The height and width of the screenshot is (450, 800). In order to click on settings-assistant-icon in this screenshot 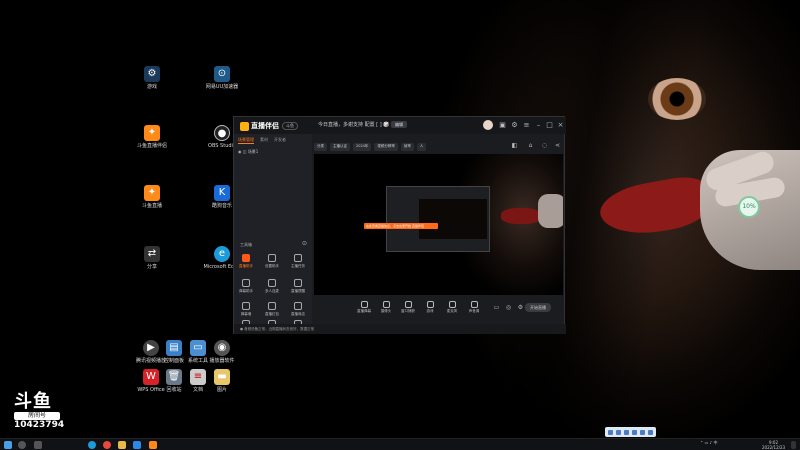, I will do `click(272, 258)`.